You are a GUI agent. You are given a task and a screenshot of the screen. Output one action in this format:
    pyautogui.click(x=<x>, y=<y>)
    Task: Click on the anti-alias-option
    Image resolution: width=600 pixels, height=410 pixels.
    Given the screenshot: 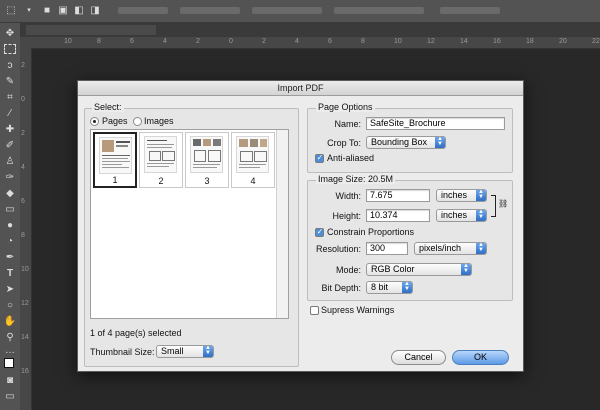 What is the action you would take?
    pyautogui.click(x=210, y=10)
    